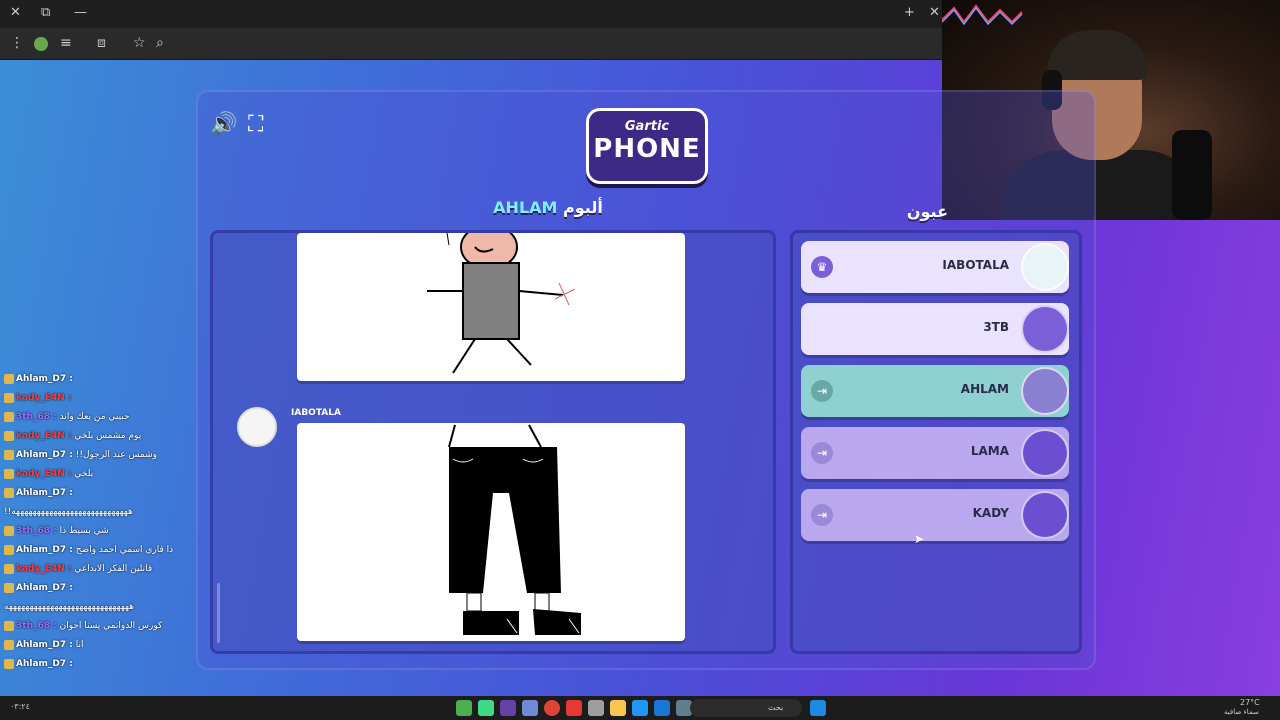 The image size is (1280, 720). What do you see at coordinates (776, 707) in the screenshot?
I see `search-placeholder: بحث` at bounding box center [776, 707].